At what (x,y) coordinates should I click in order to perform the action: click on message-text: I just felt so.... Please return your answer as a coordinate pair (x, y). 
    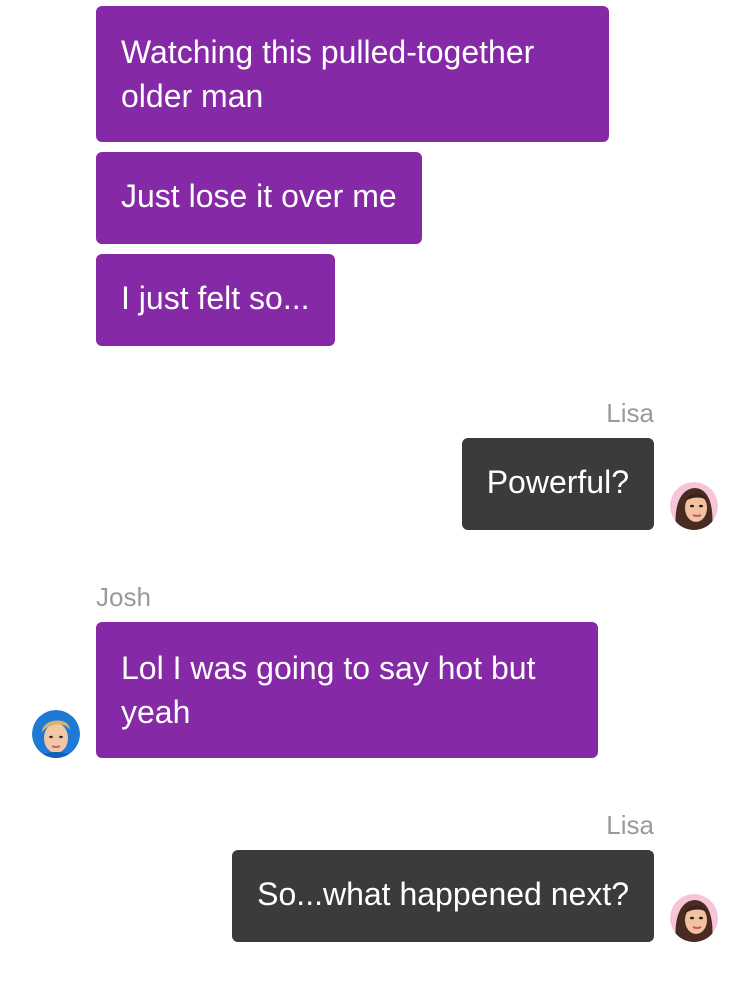
    Looking at the image, I should click on (215, 298).